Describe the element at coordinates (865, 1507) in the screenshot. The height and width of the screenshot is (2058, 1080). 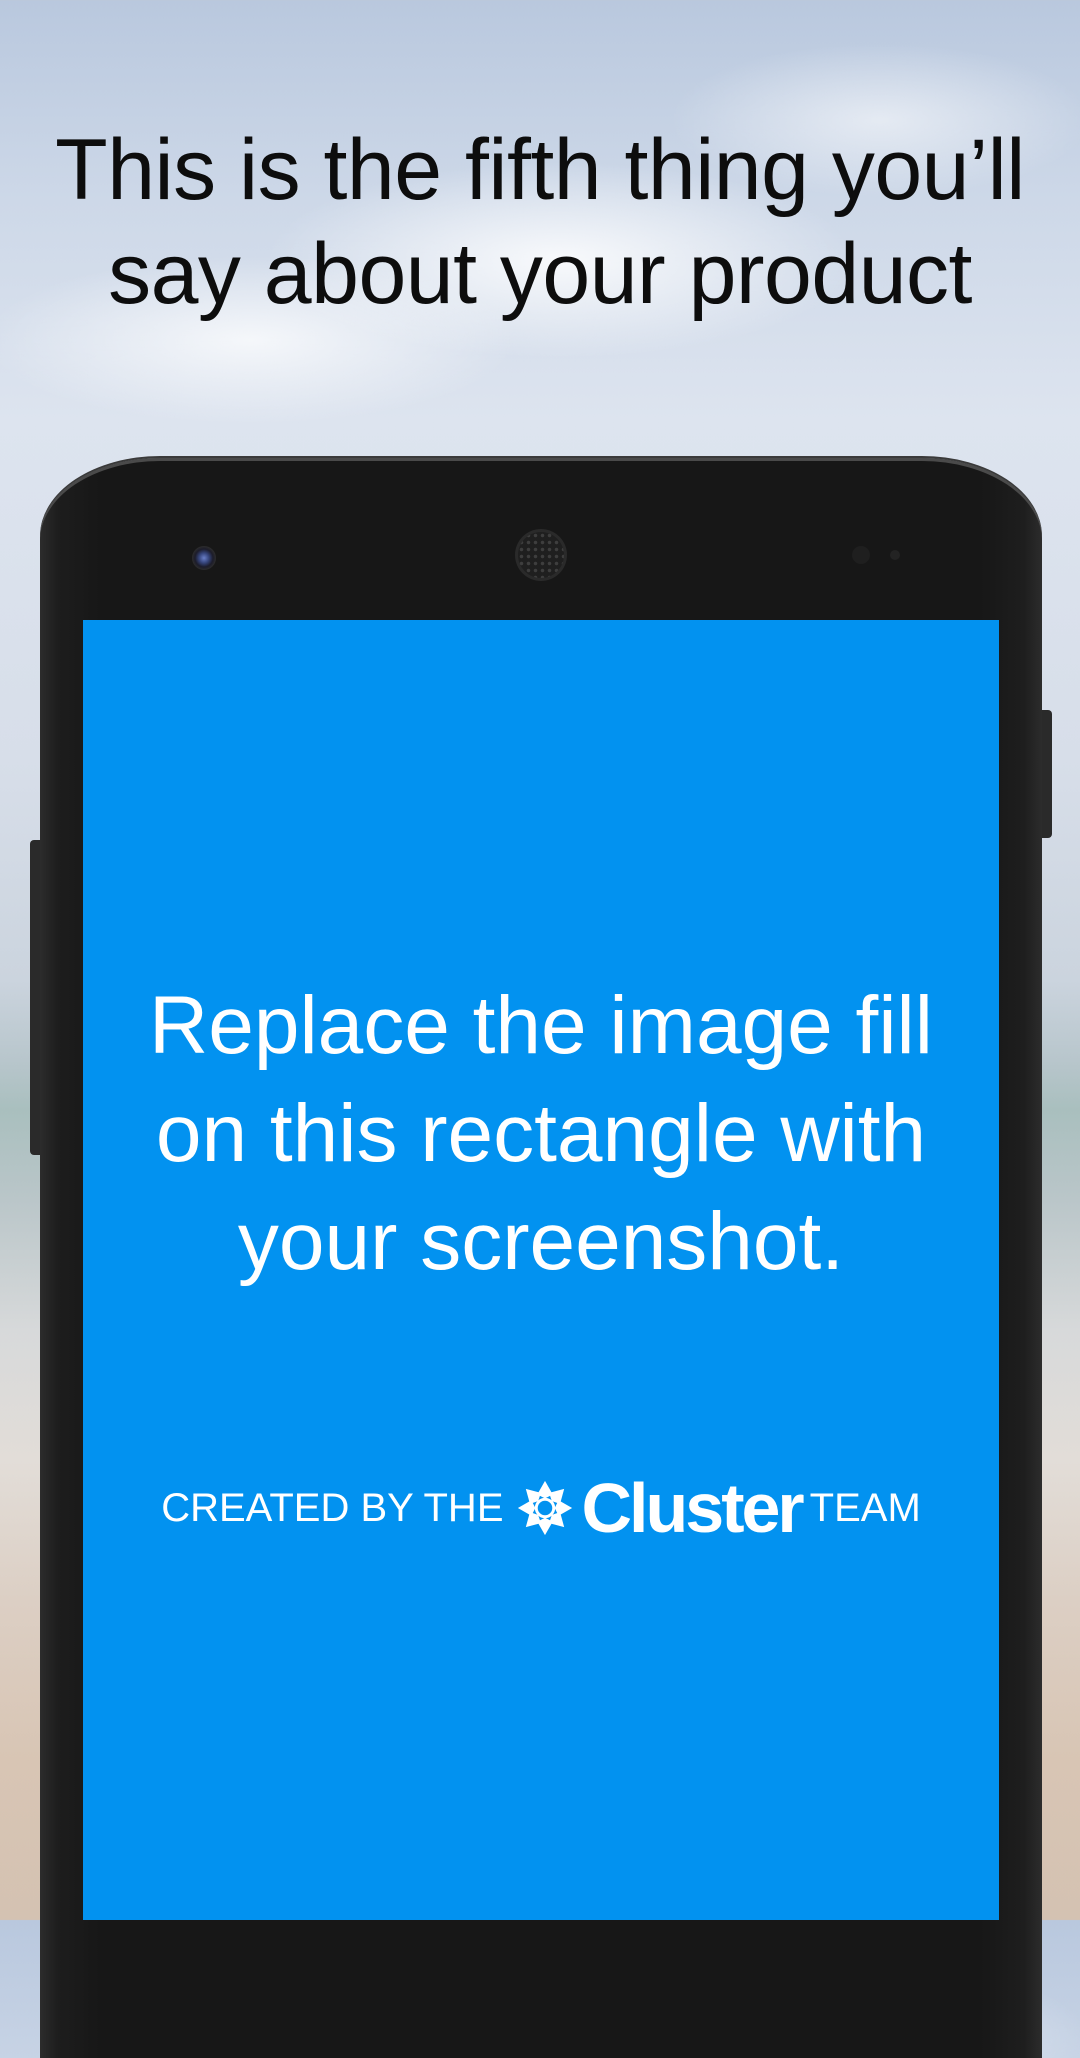
I see `credit-suffix: TEAM` at that location.